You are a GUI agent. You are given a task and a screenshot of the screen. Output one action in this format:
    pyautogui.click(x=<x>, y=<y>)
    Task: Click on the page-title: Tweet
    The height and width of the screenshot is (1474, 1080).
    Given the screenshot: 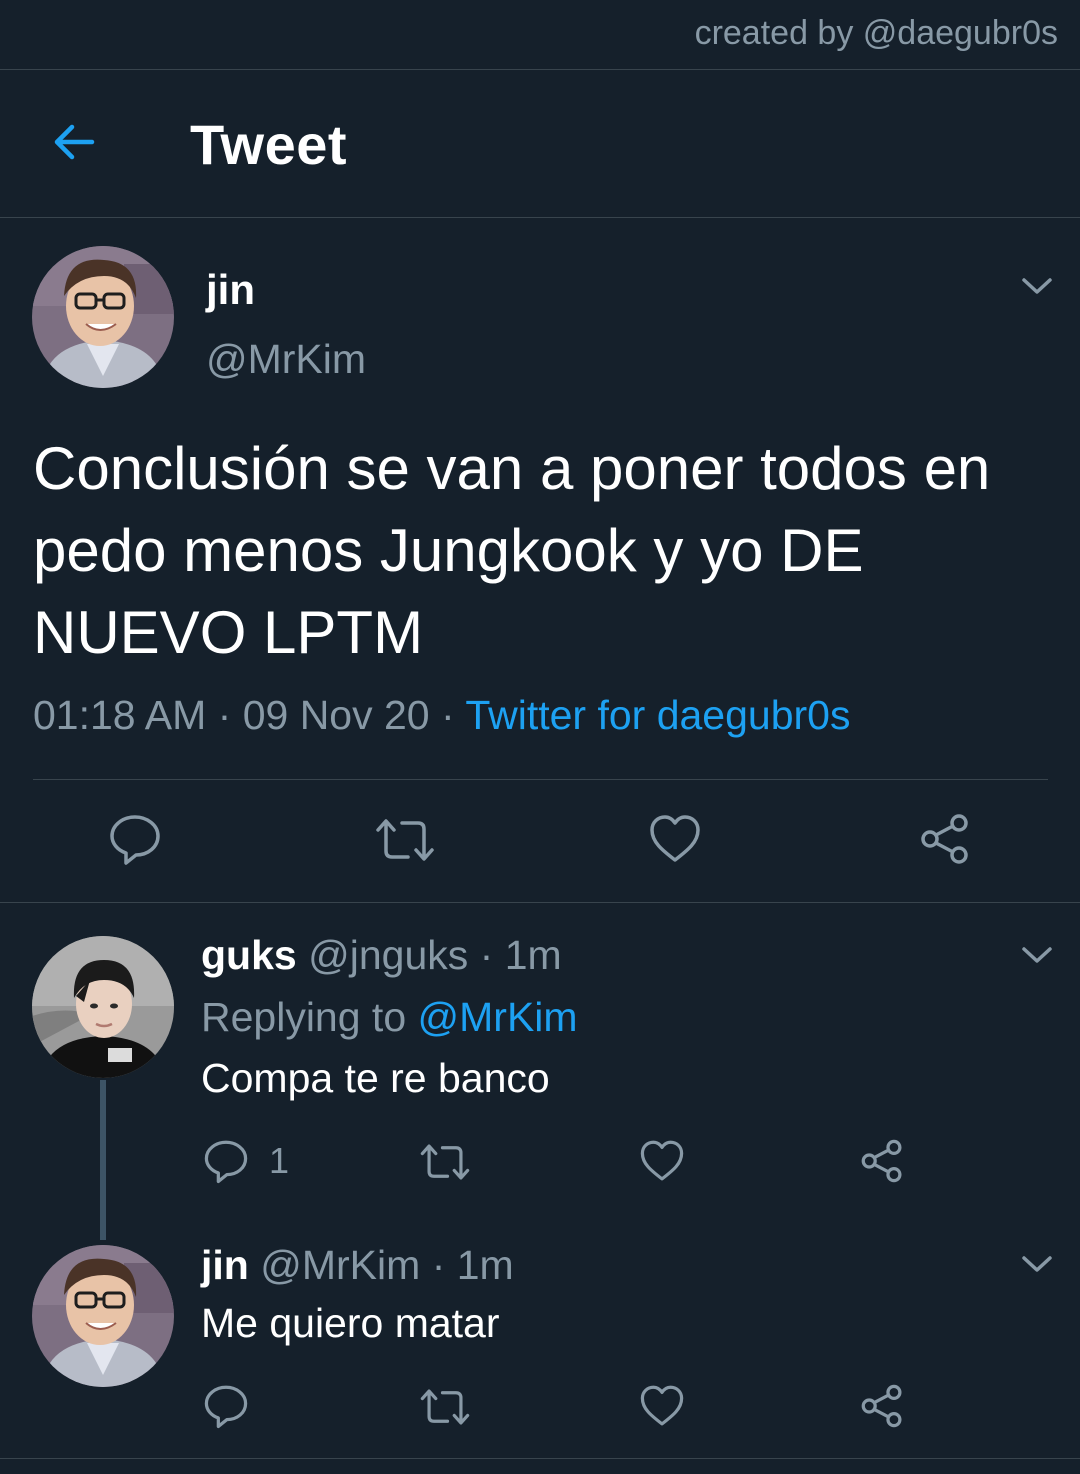 What is the action you would take?
    pyautogui.click(x=269, y=144)
    